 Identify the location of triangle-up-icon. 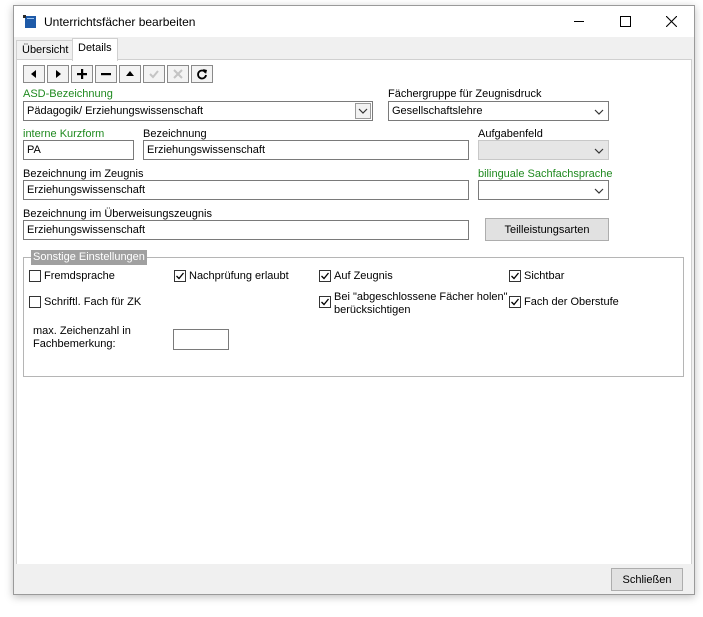
(130, 73).